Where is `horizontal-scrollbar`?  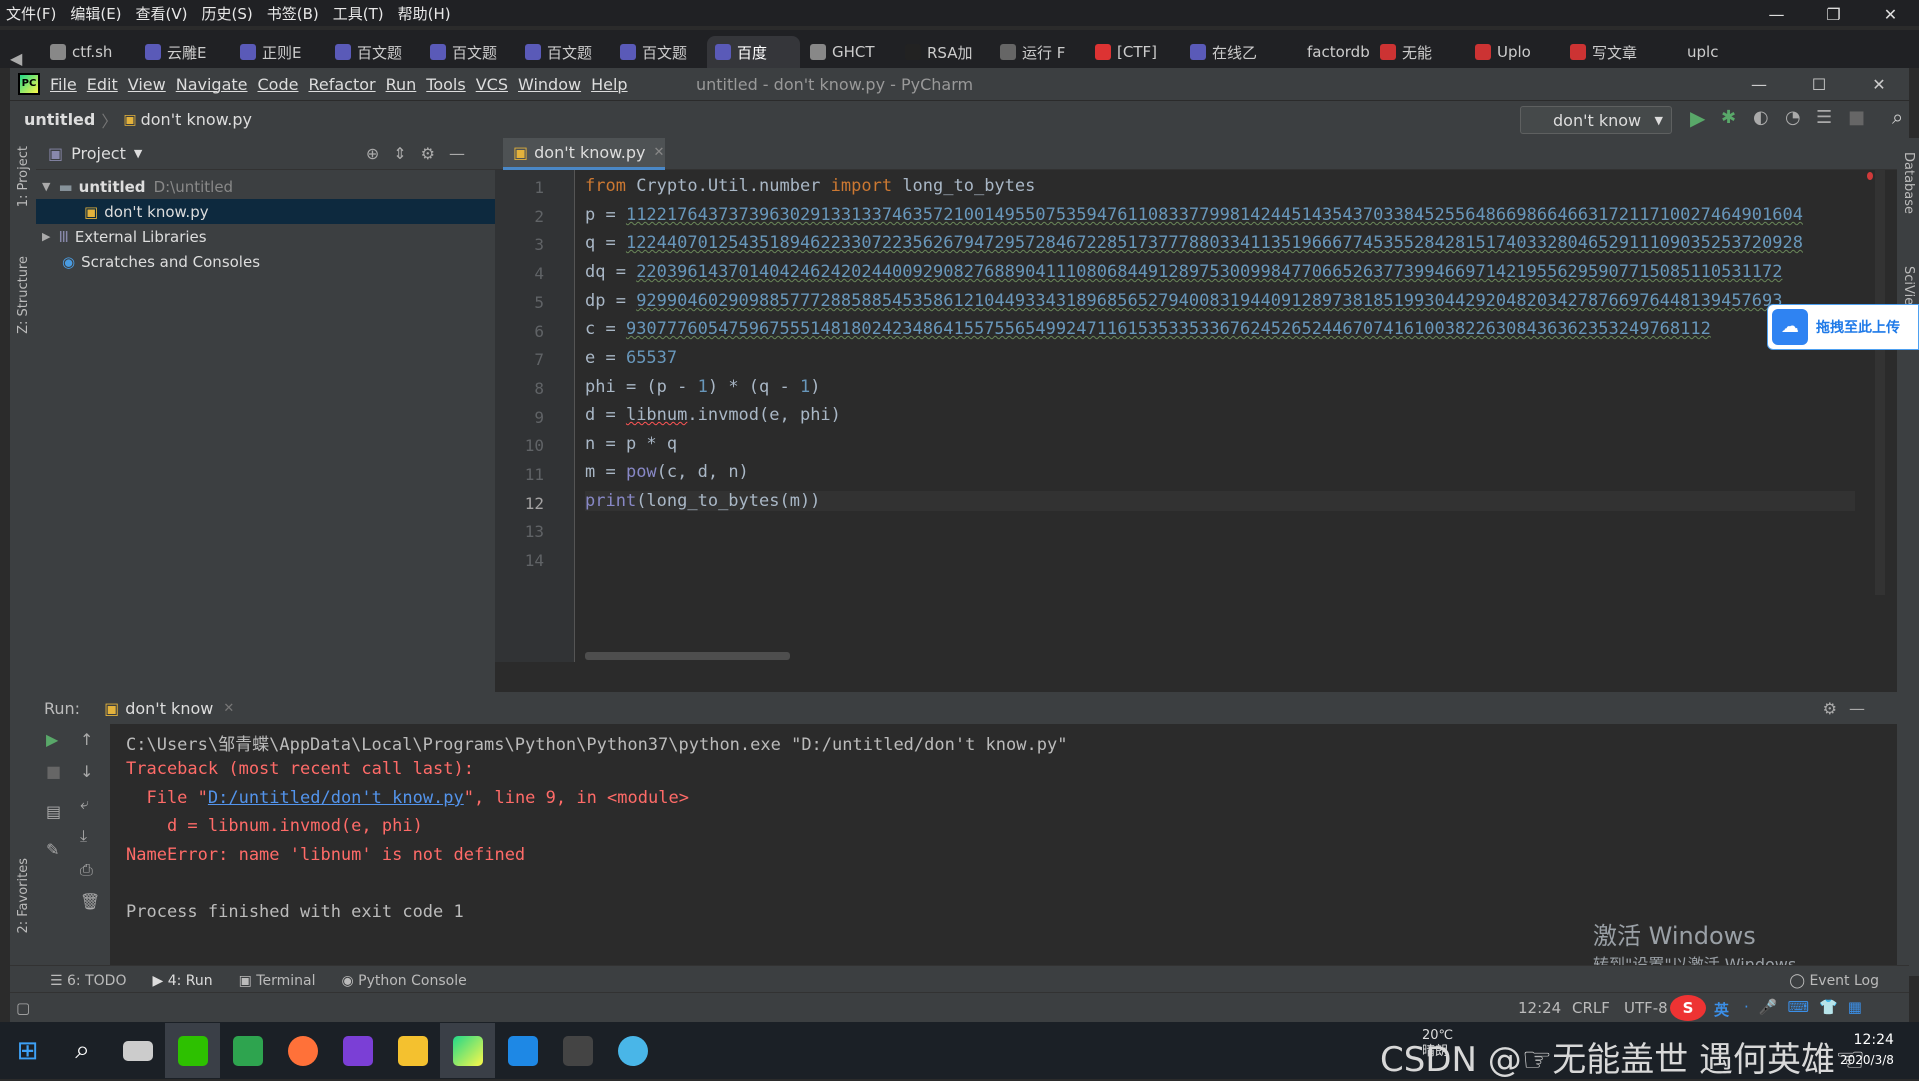
horizontal-scrollbar is located at coordinates (687, 656).